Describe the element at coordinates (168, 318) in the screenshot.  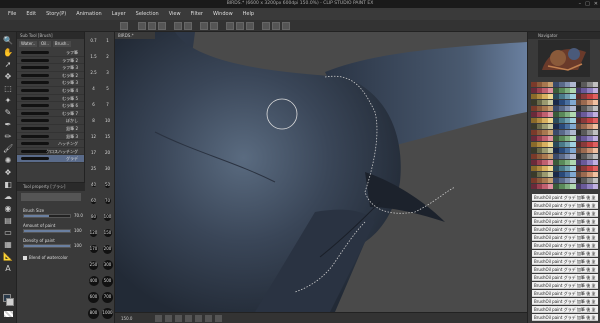
I see `zoom-in-icon` at that location.